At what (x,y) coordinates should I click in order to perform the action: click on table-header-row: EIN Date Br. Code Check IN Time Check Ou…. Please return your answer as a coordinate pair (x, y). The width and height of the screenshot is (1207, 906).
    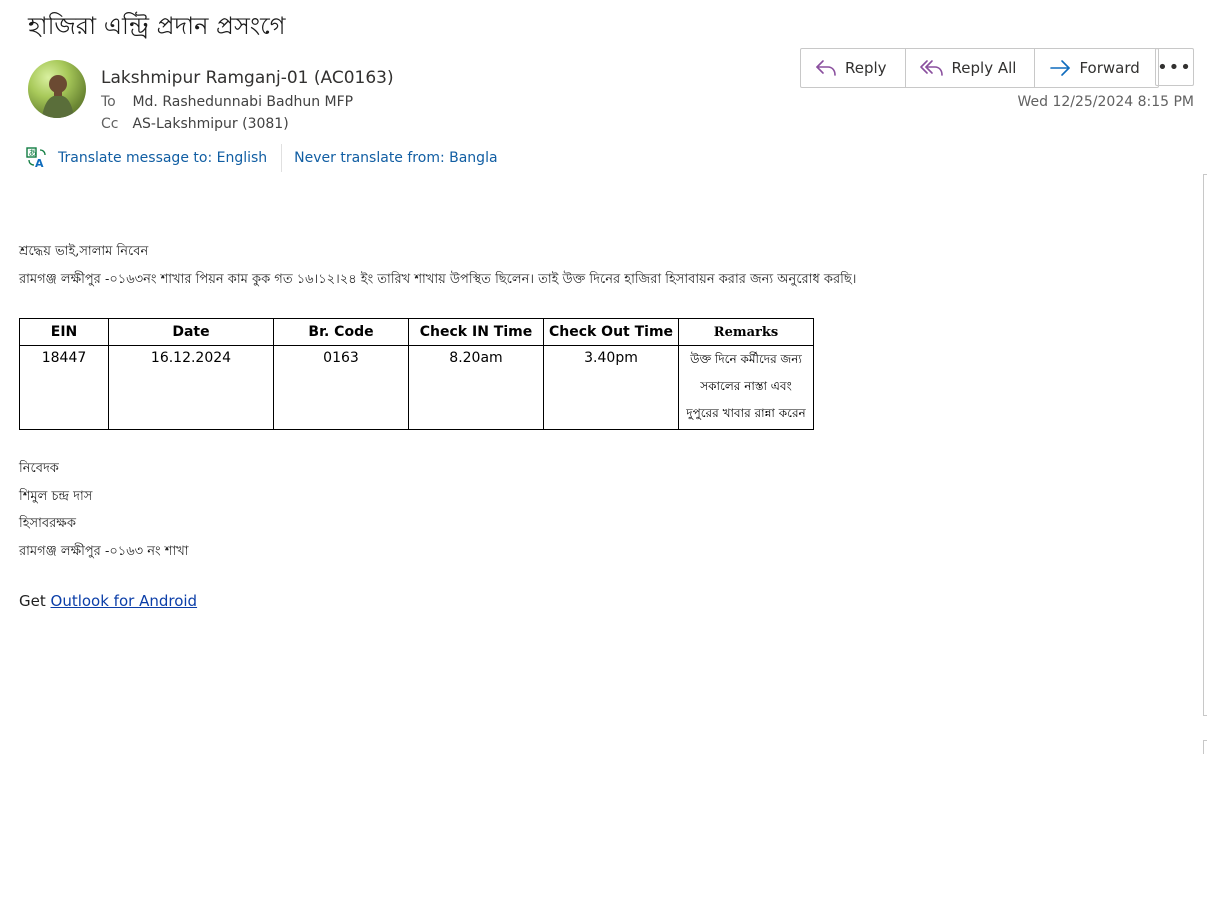
    Looking at the image, I should click on (416, 332).